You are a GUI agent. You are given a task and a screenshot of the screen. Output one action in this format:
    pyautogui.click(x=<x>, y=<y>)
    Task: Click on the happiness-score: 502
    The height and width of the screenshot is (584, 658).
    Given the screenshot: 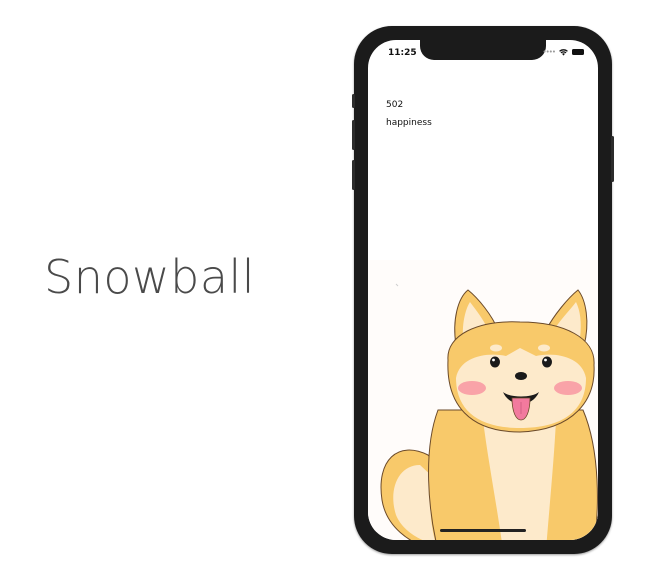 What is the action you would take?
    pyautogui.click(x=395, y=105)
    